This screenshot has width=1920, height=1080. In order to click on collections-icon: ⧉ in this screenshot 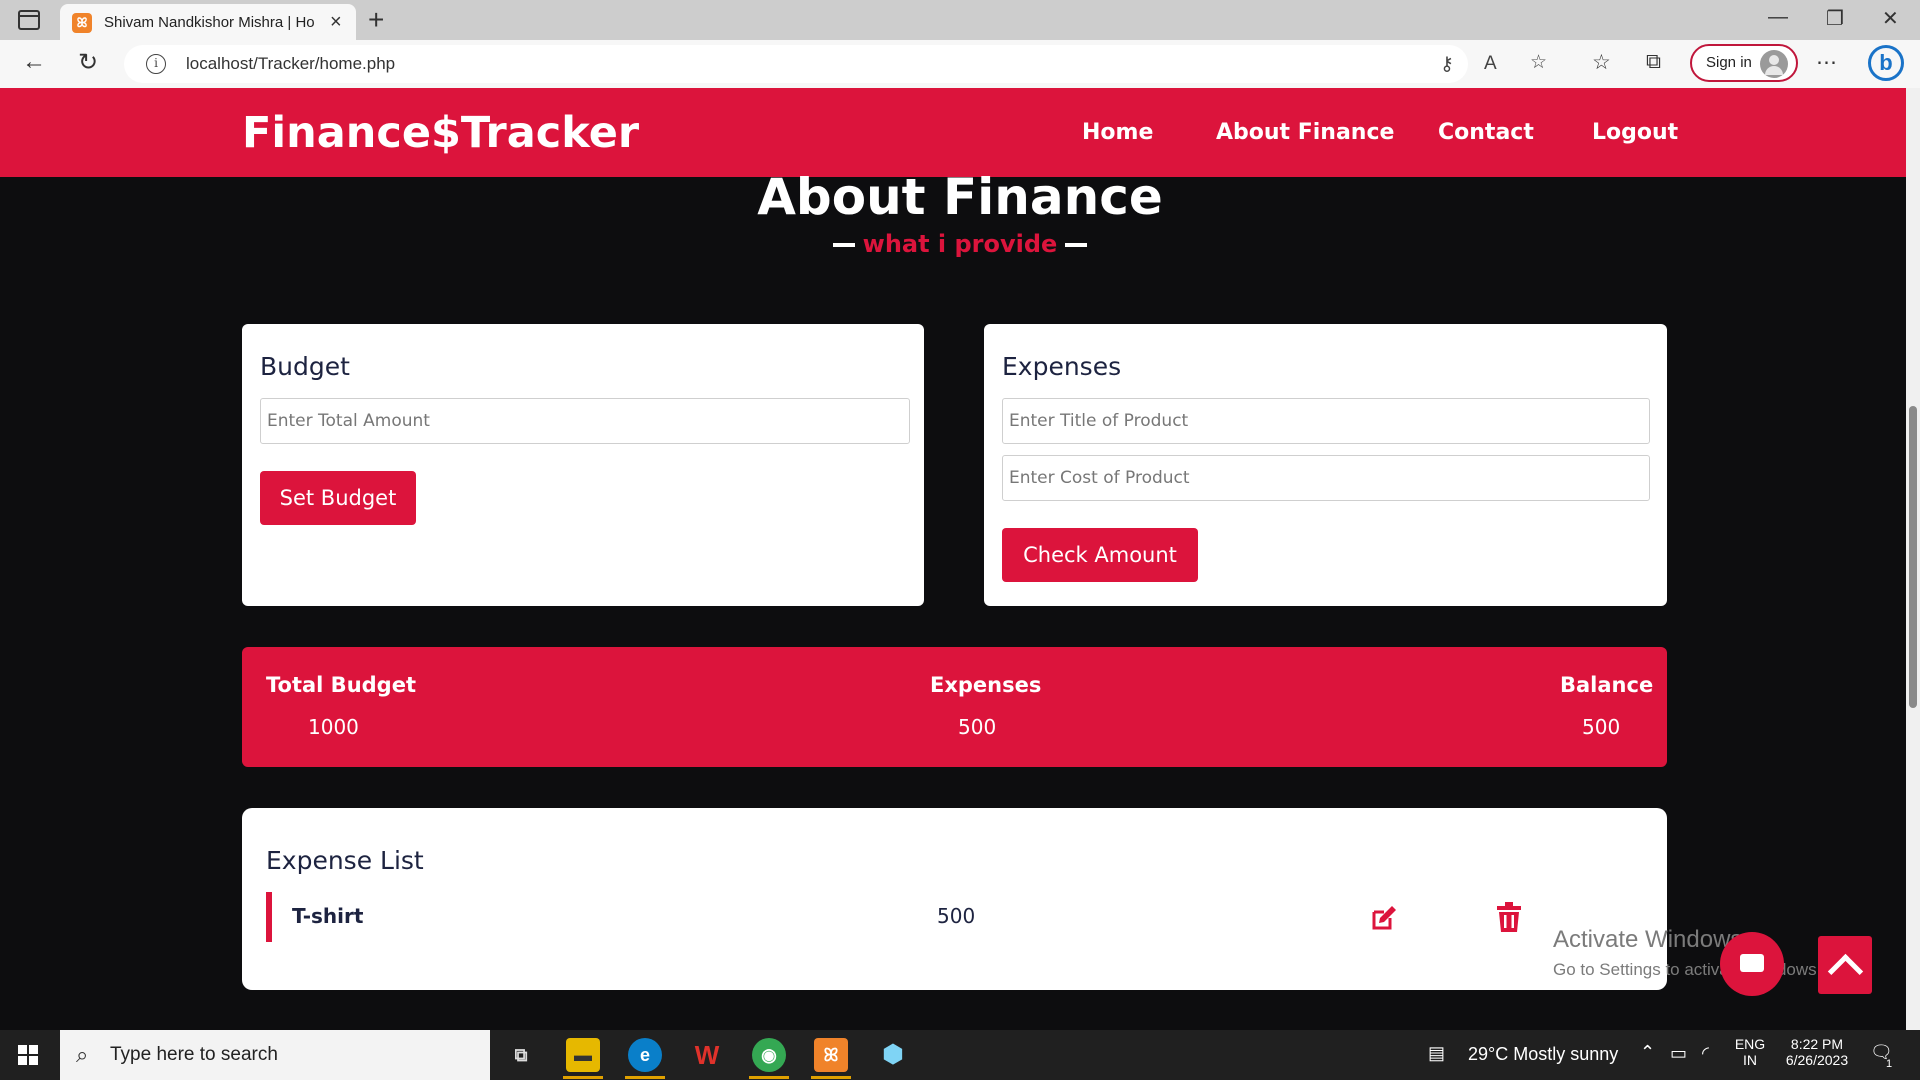, I will do `click(1653, 62)`.